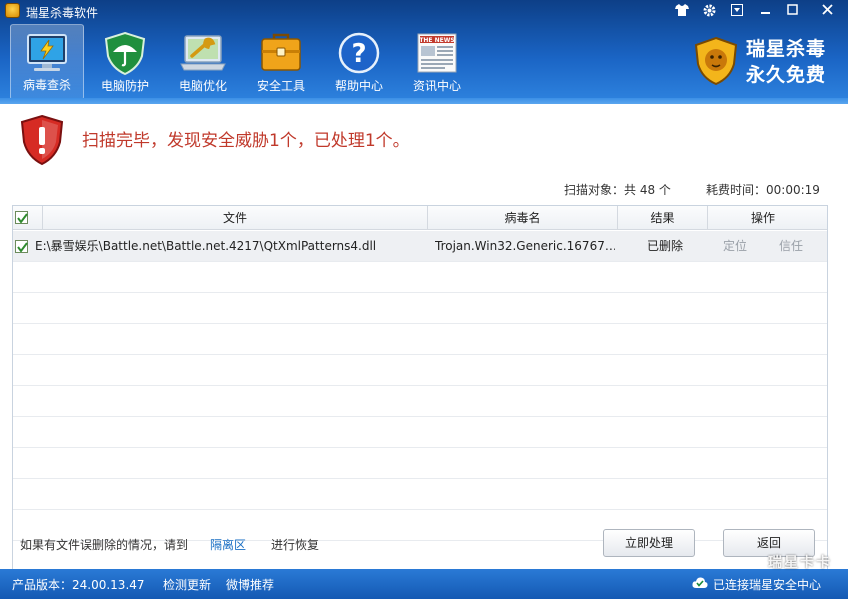 The image size is (848, 599). What do you see at coordinates (124, 86) in the screenshot?
I see `tab-label: 电脑防护` at bounding box center [124, 86].